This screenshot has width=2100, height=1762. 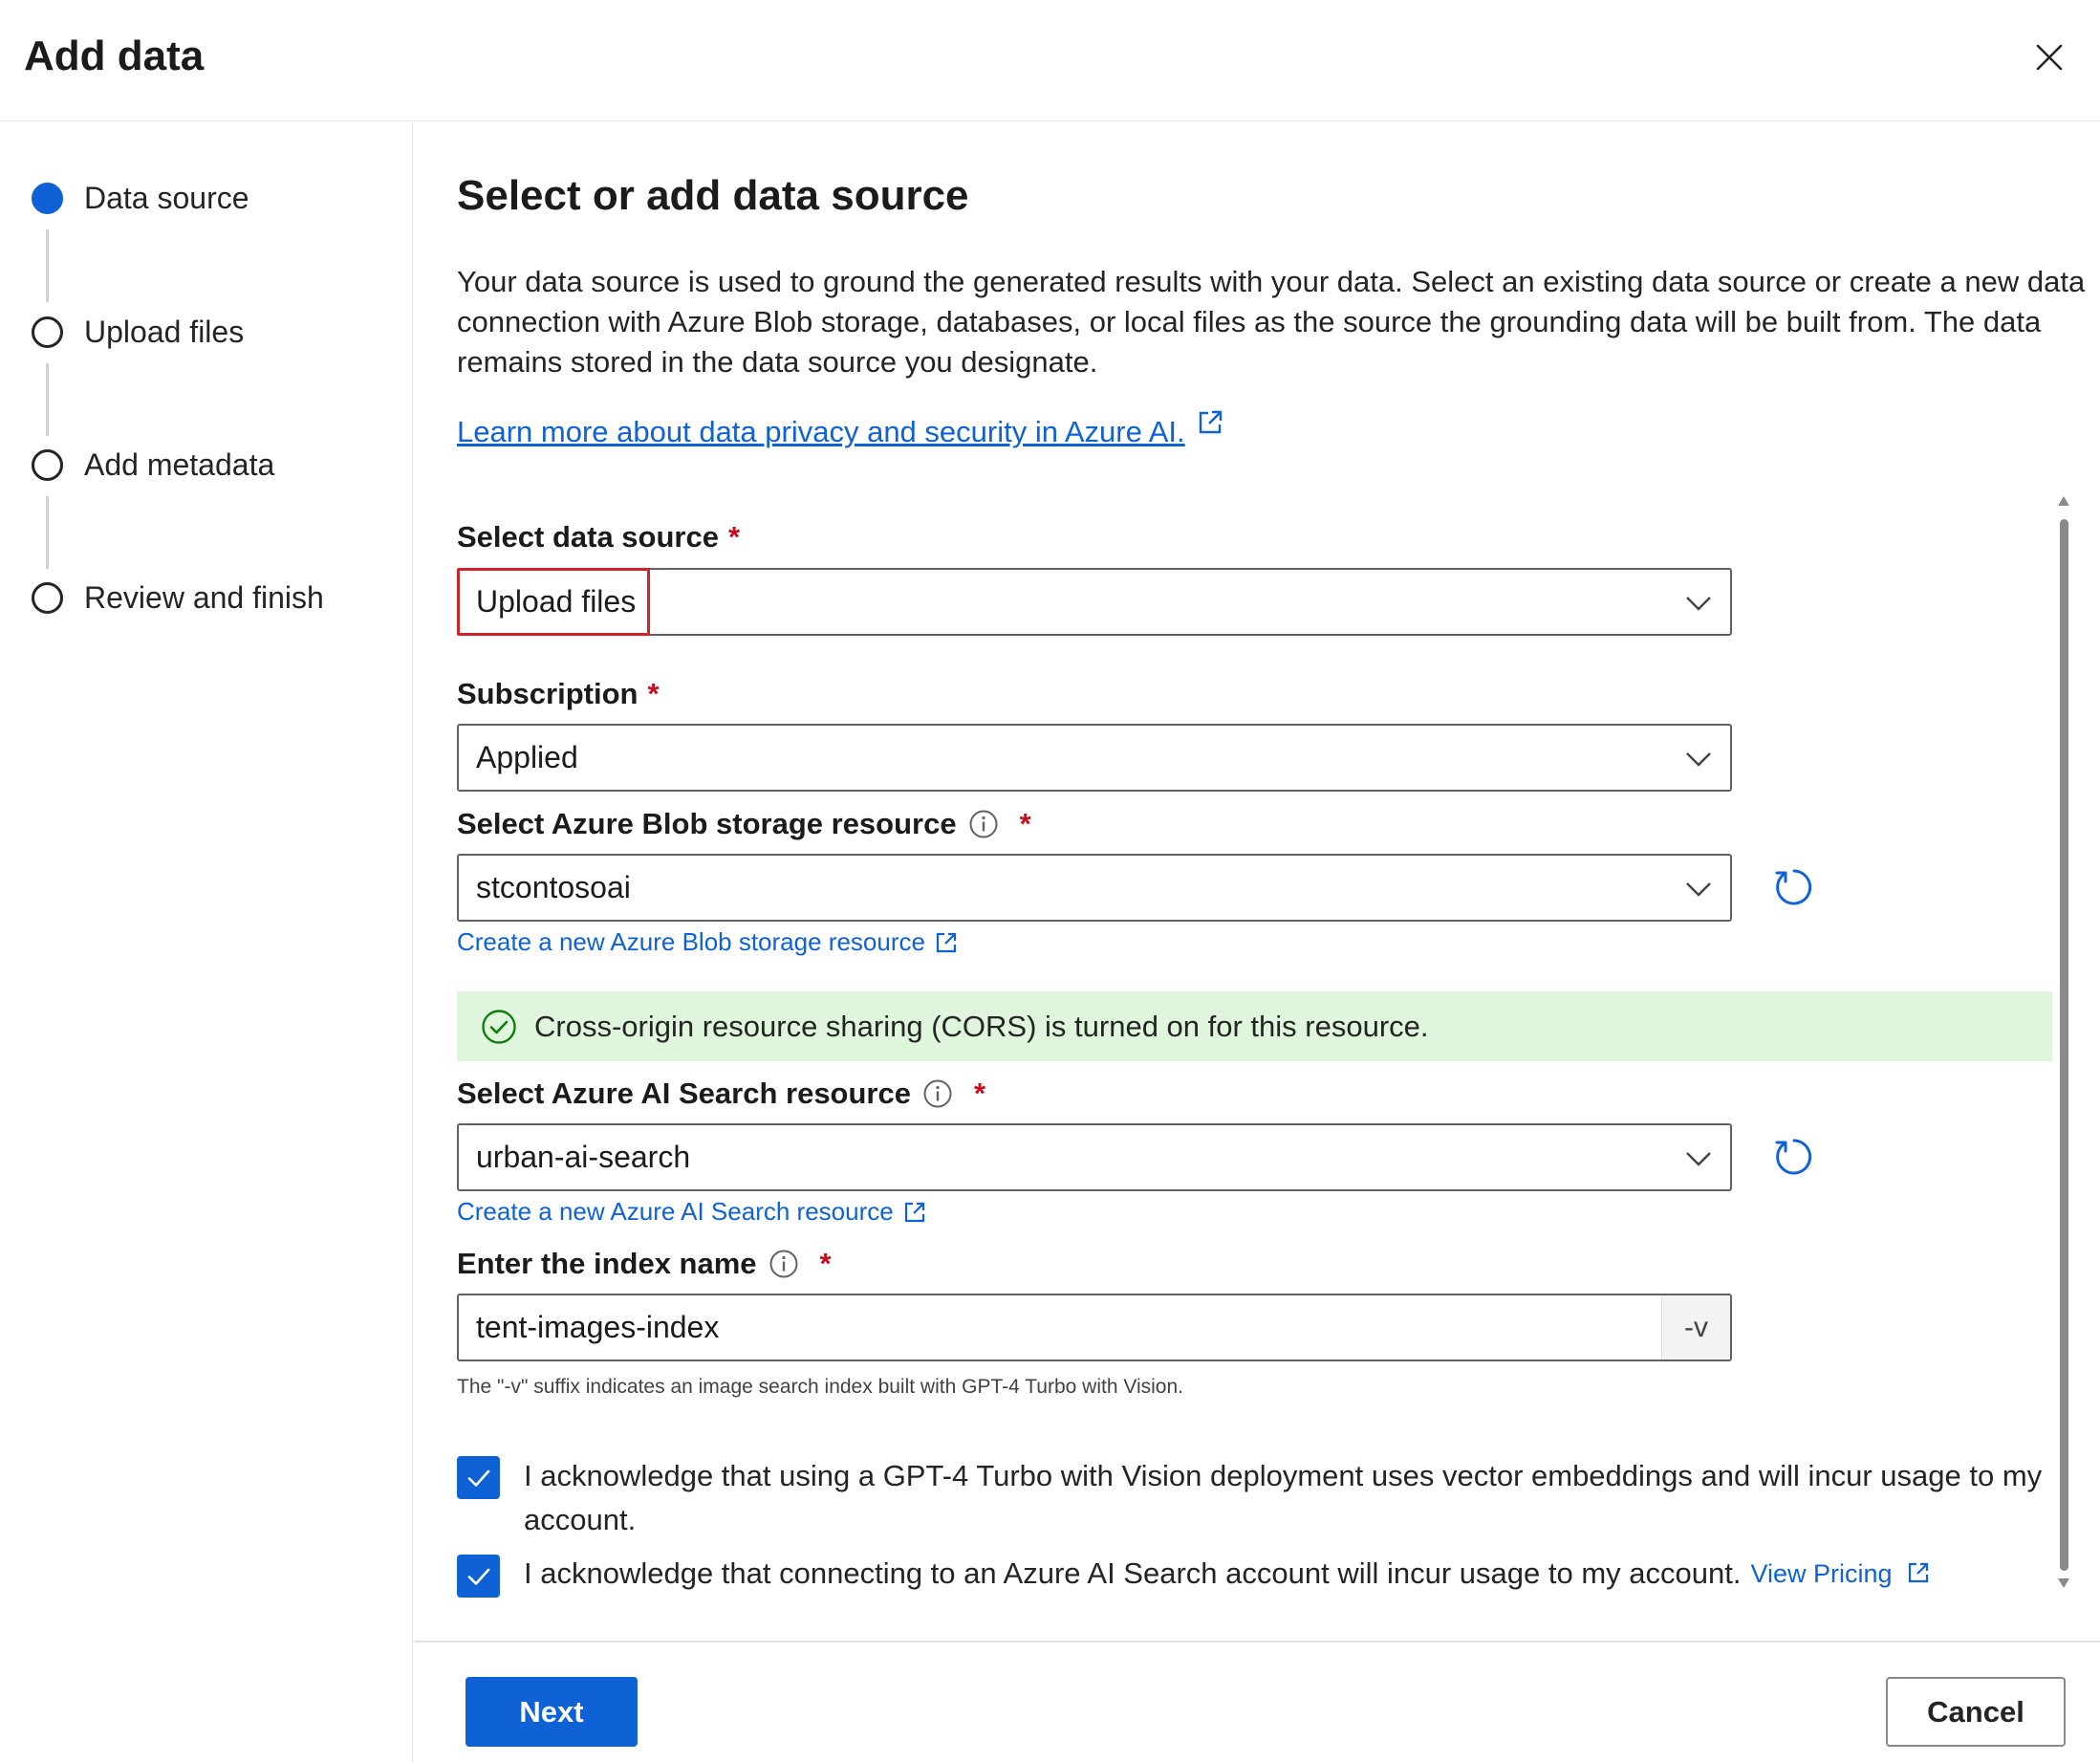 I want to click on step-label: Review and finish, so click(x=204, y=597).